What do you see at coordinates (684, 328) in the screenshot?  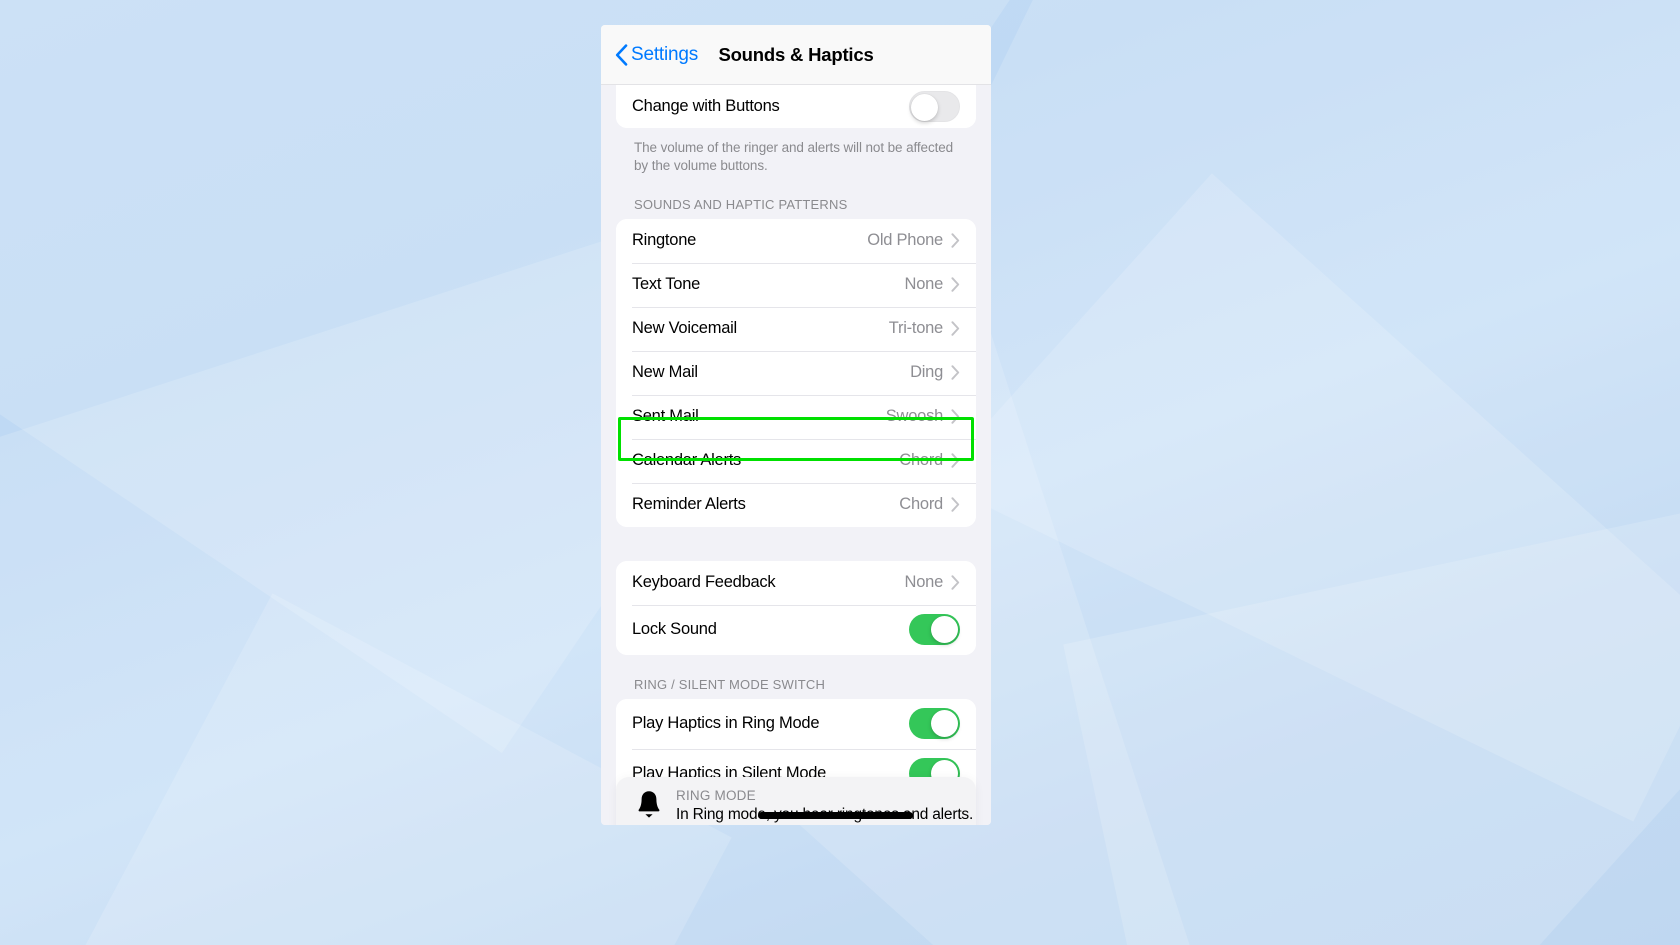 I see `row-label: New Voicemail` at bounding box center [684, 328].